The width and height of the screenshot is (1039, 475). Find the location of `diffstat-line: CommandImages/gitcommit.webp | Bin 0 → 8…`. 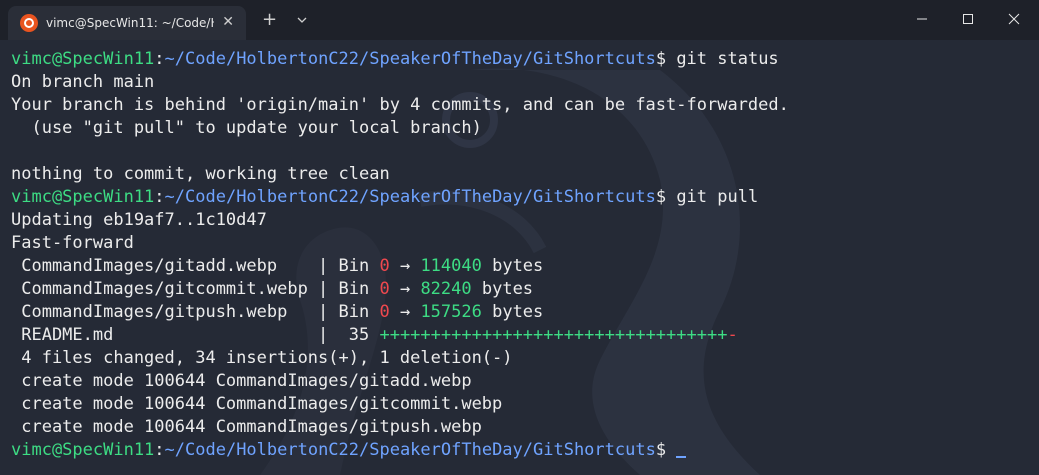

diffstat-line: CommandImages/gitcommit.webp | Bin 0 → 8… is located at coordinates (400, 289).